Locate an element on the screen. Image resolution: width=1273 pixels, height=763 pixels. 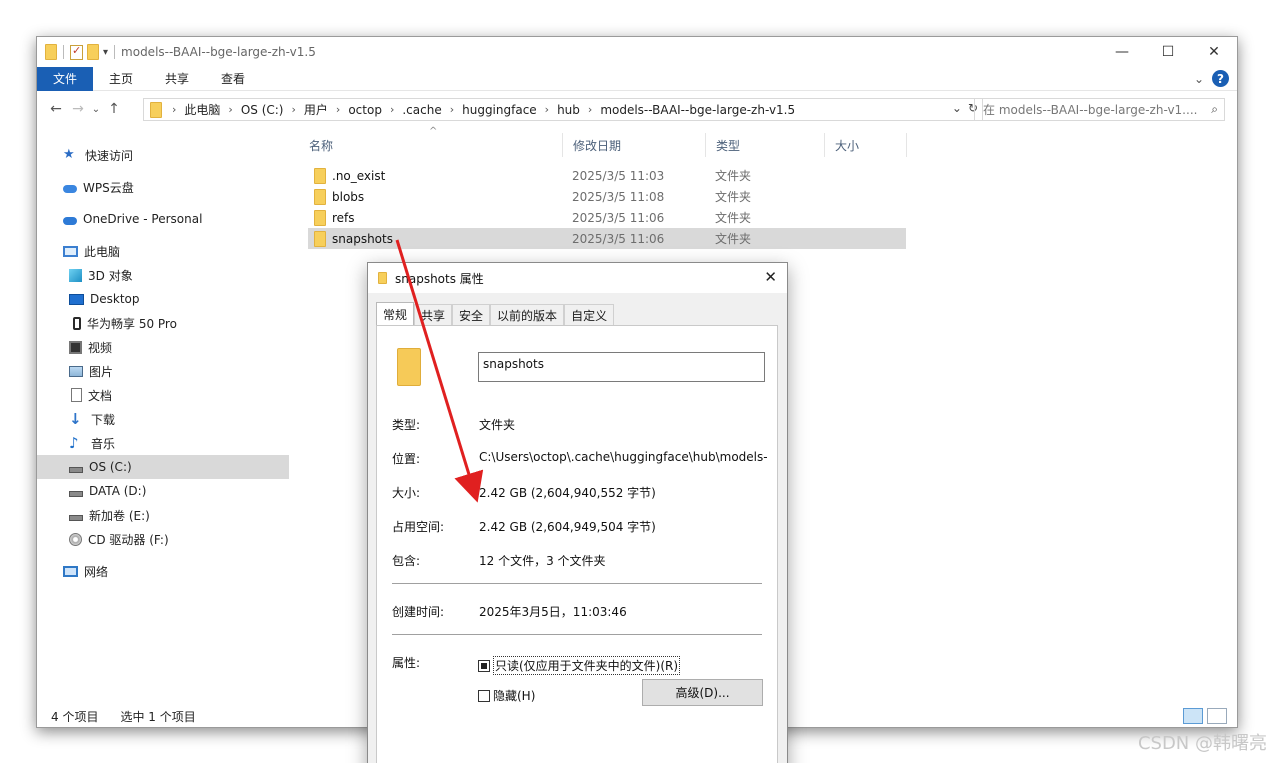
breadcrumb-item: .cache is located at coordinates (421, 110).